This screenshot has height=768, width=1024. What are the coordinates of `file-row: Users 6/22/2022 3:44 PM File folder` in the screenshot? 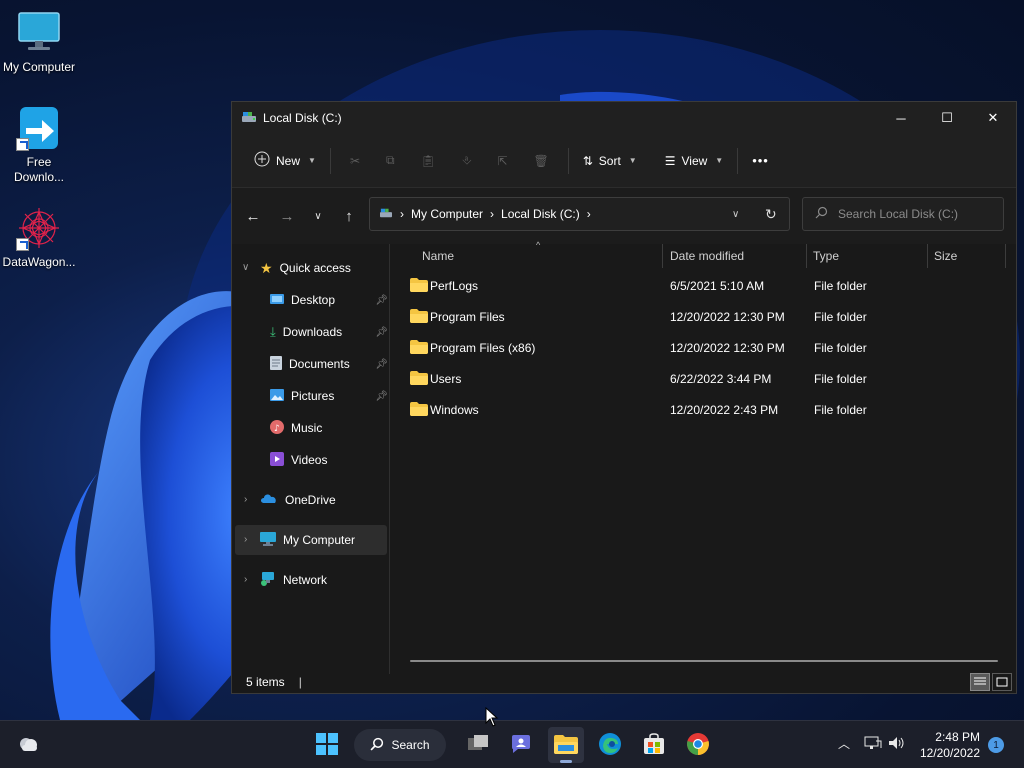 It's located at (706, 380).